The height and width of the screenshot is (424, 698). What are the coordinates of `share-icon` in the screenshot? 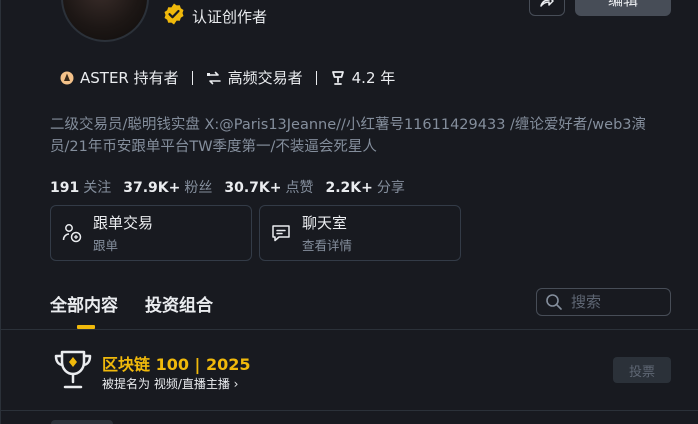 It's located at (547, 3).